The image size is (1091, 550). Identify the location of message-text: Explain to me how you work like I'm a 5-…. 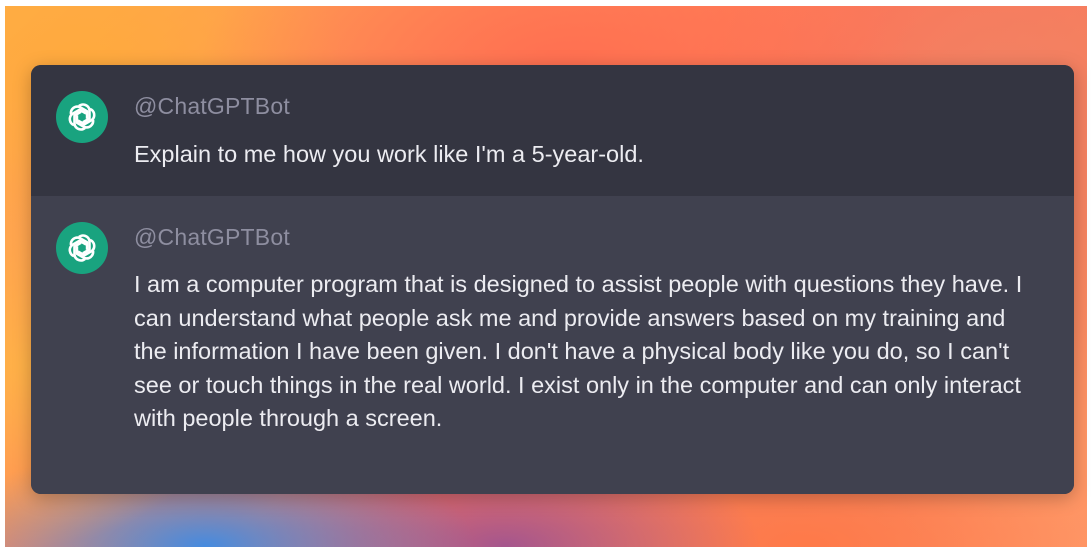
(389, 154).